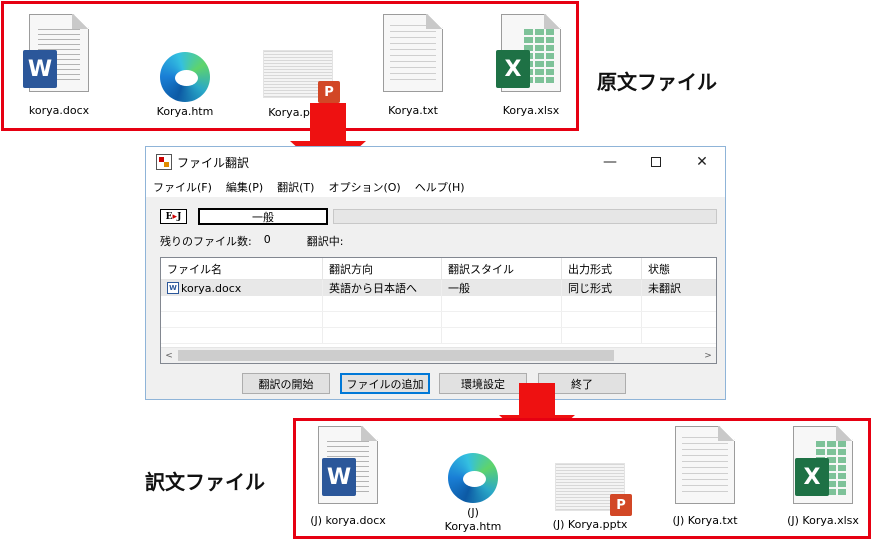 The width and height of the screenshot is (873, 540). I want to click on file-name: korya.docx, so click(59, 110).